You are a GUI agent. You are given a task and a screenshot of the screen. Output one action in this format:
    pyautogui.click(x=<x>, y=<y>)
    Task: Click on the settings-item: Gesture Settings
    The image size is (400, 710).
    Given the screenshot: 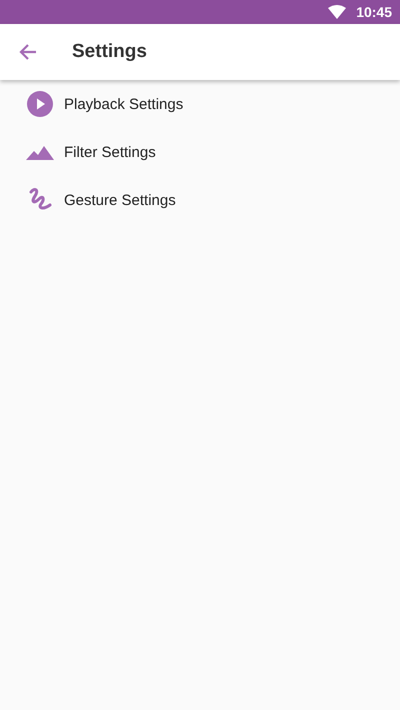 What is the action you would take?
    pyautogui.click(x=200, y=200)
    